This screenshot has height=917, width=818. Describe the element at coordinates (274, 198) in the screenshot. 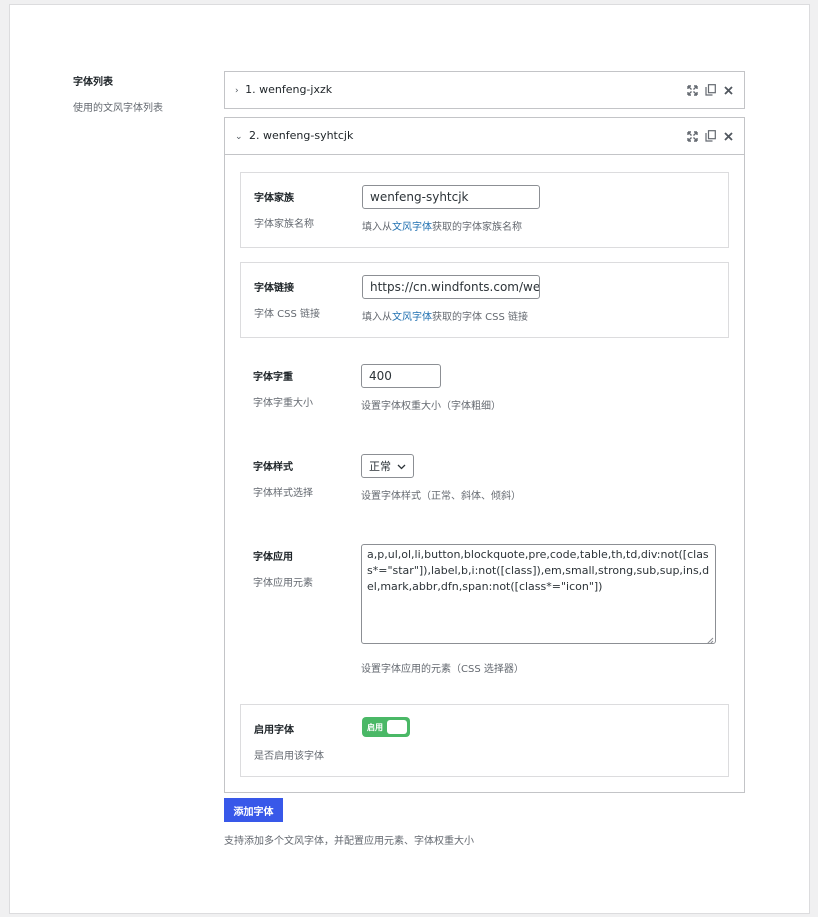

I see `field-title: 字体家族` at that location.